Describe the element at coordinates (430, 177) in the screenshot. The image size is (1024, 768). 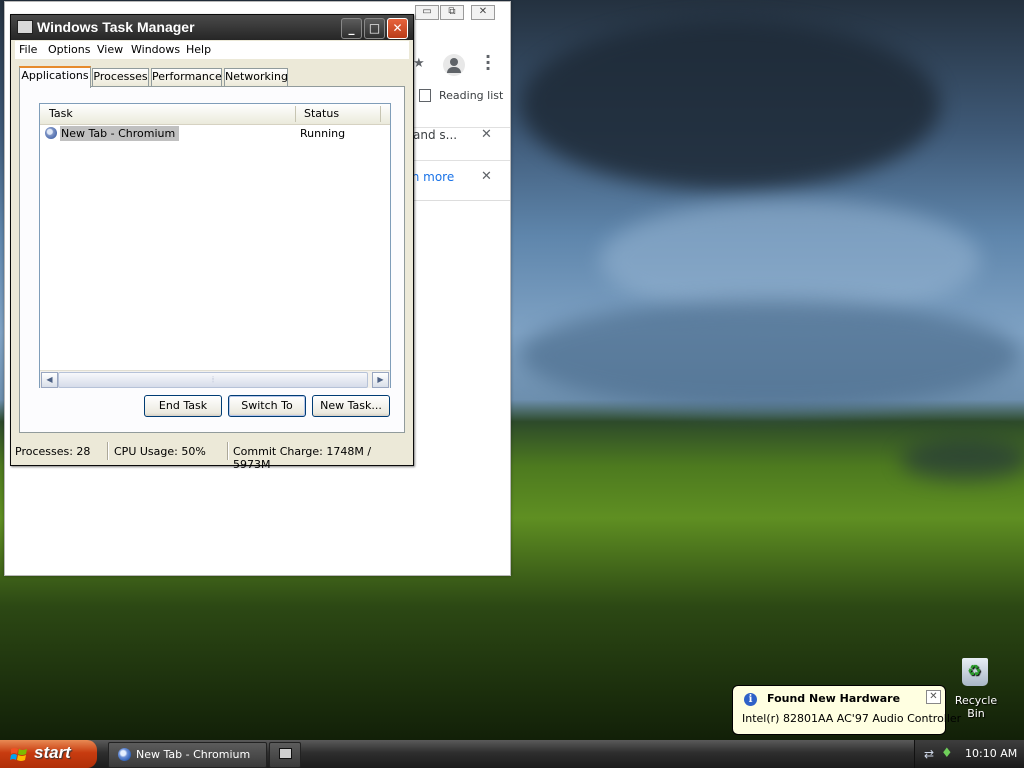
I see `learn-more-link: rn more` at that location.